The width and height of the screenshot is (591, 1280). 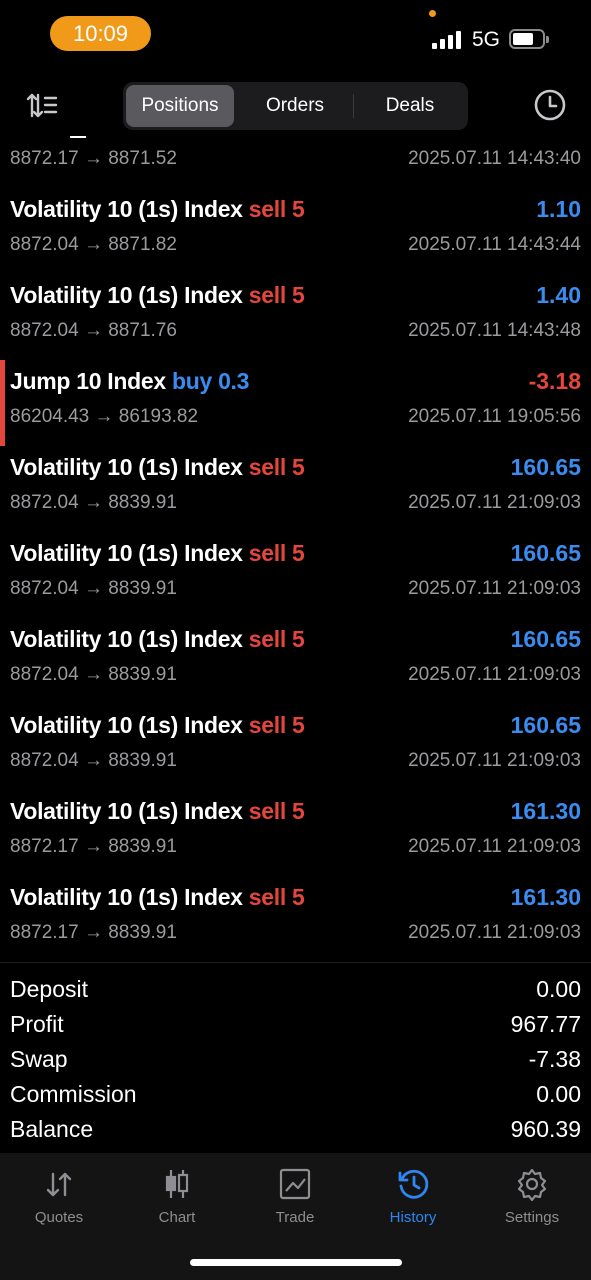 What do you see at coordinates (295, 1022) in the screenshot?
I see `summary-row-profit: Profit 967.77` at bounding box center [295, 1022].